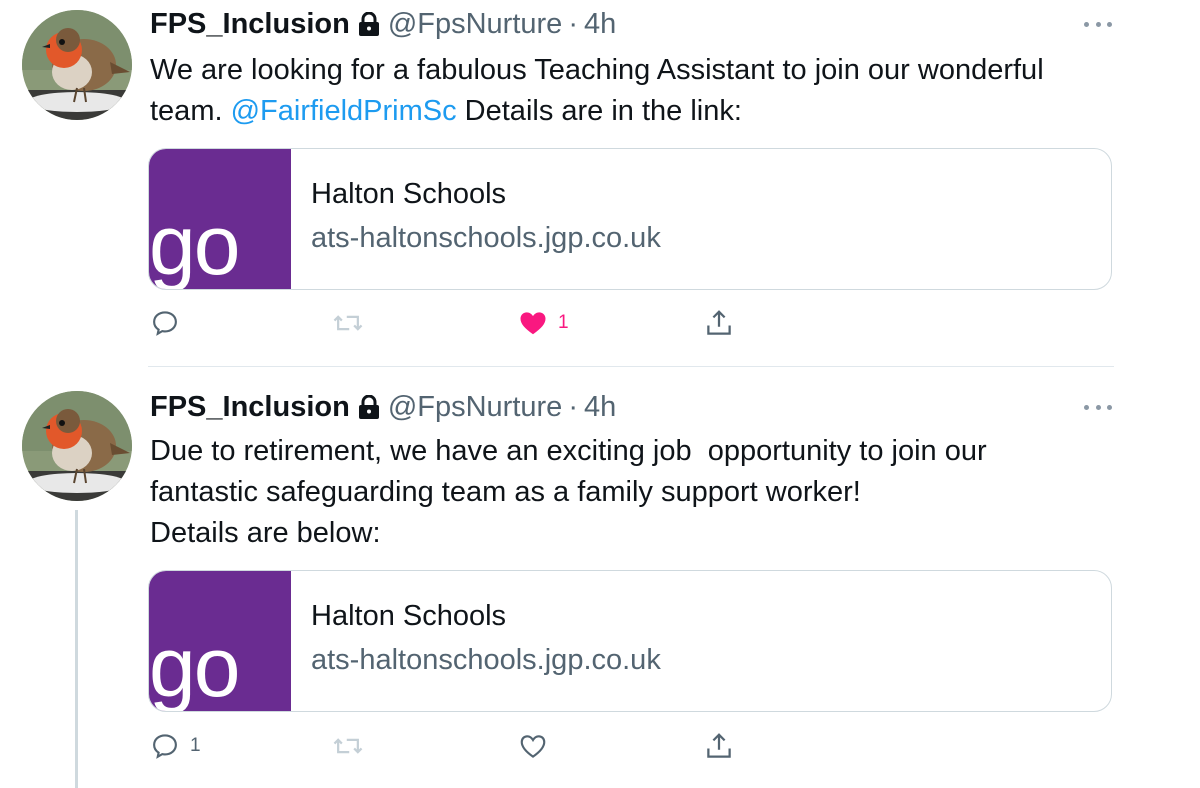  Describe the element at coordinates (533, 323) in the screenshot. I see `heart-filled-icon` at that location.